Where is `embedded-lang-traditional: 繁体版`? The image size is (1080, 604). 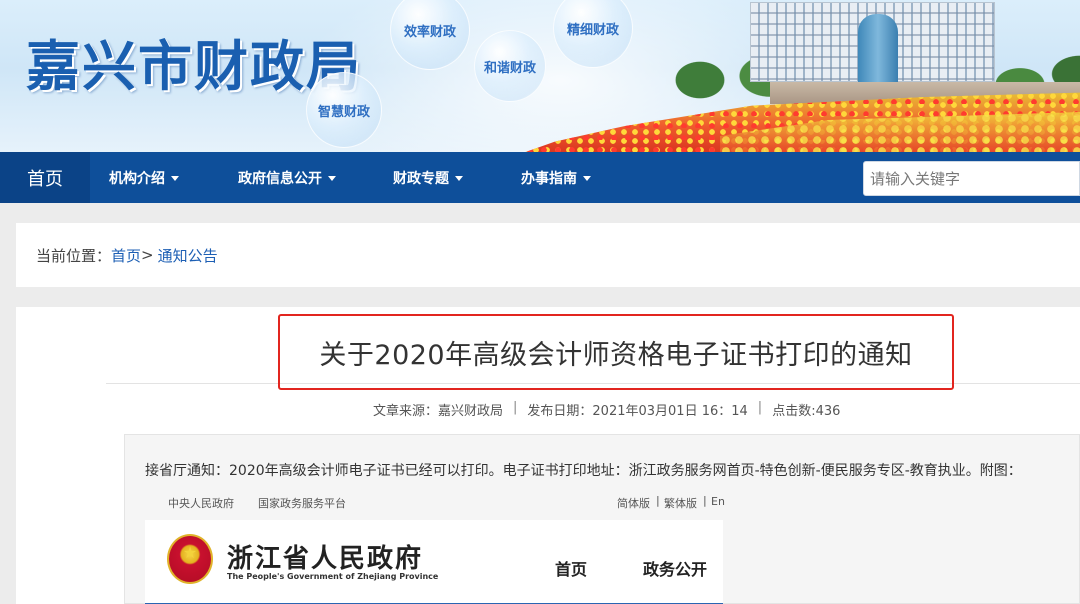 embedded-lang-traditional: 繁体版 is located at coordinates (680, 503).